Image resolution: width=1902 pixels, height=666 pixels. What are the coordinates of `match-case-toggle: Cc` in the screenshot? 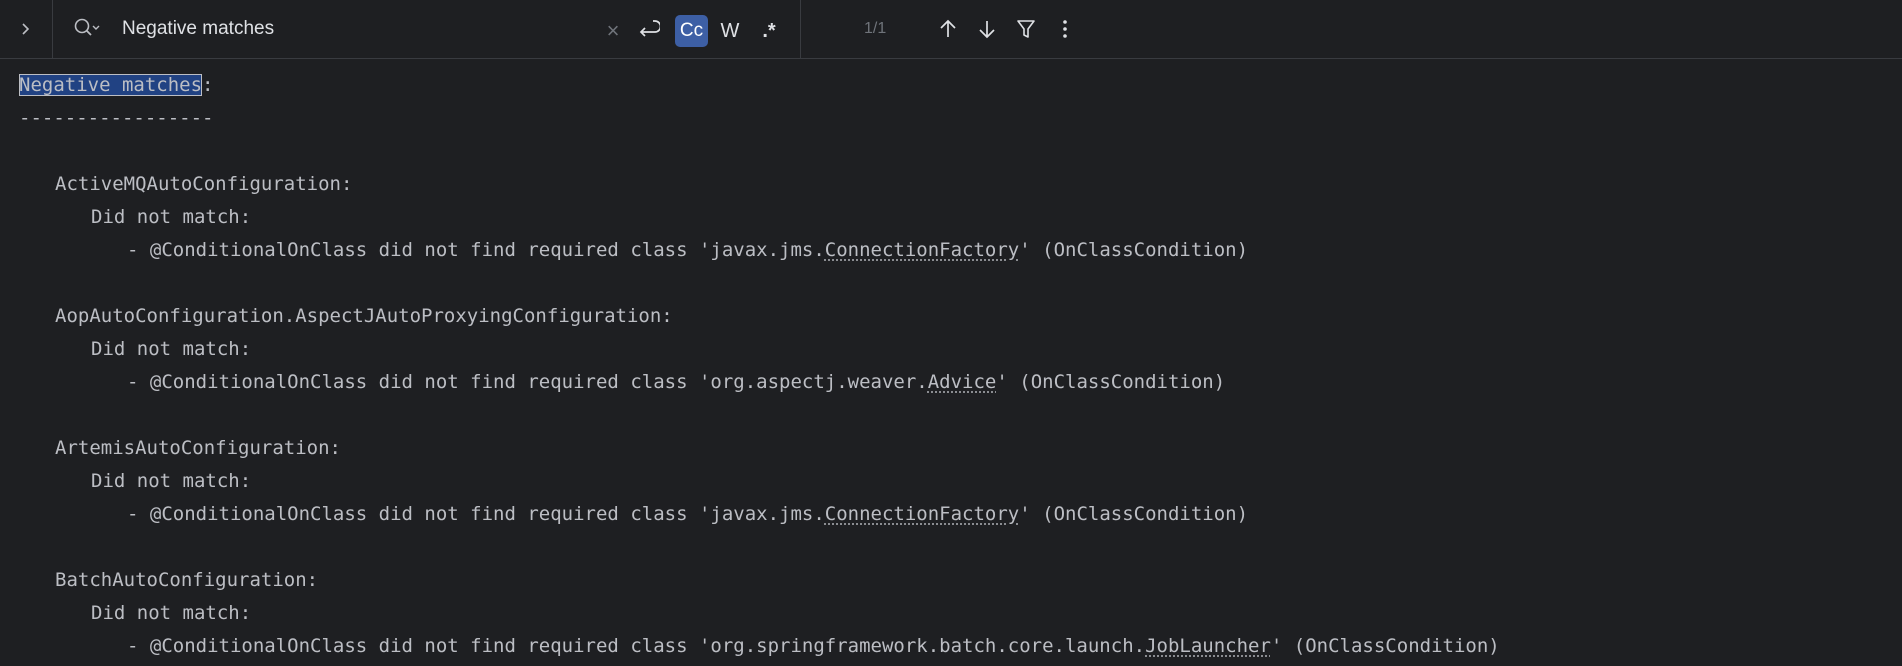 It's located at (691, 31).